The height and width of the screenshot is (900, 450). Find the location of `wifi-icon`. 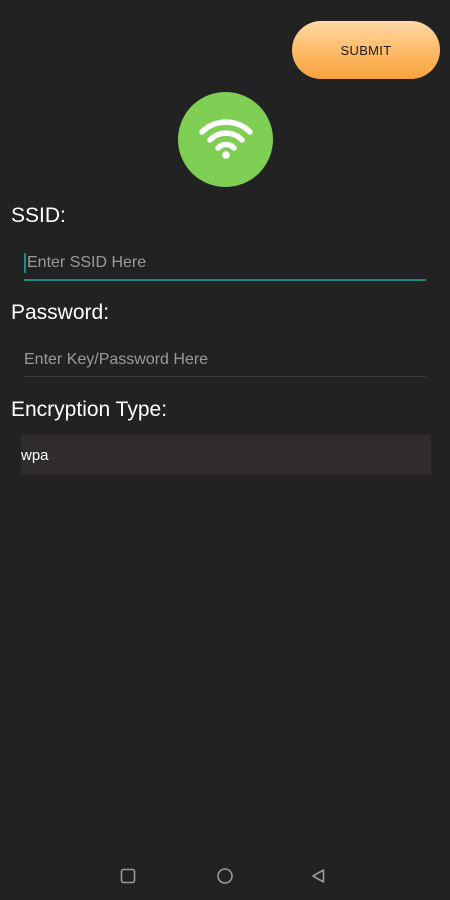

wifi-icon is located at coordinates (226, 139).